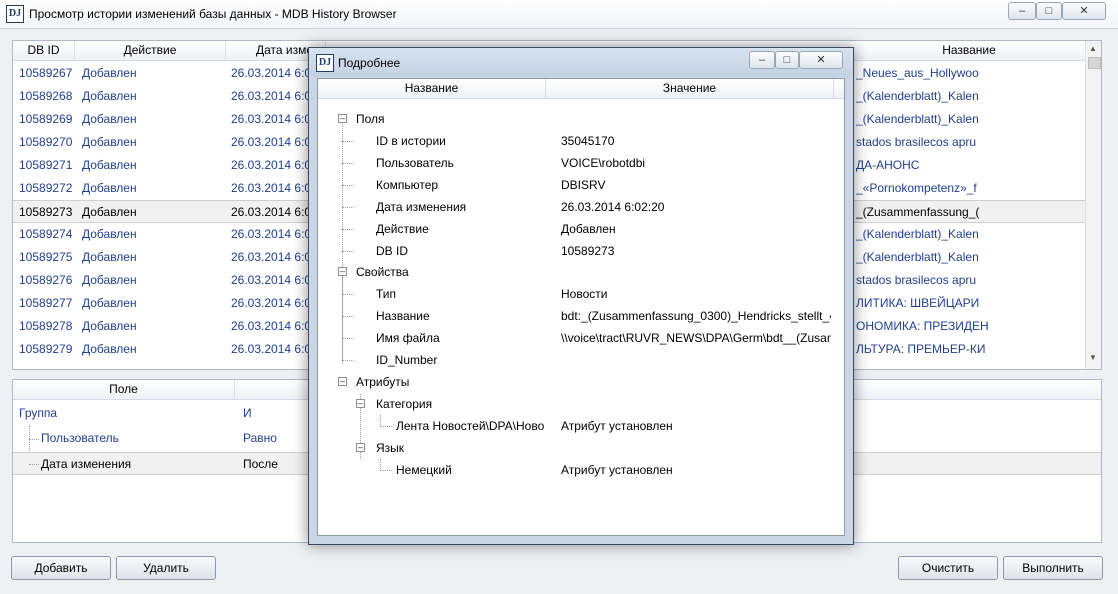 This screenshot has height=594, width=1118. I want to click on dialog-maximize-button: □, so click(787, 60).